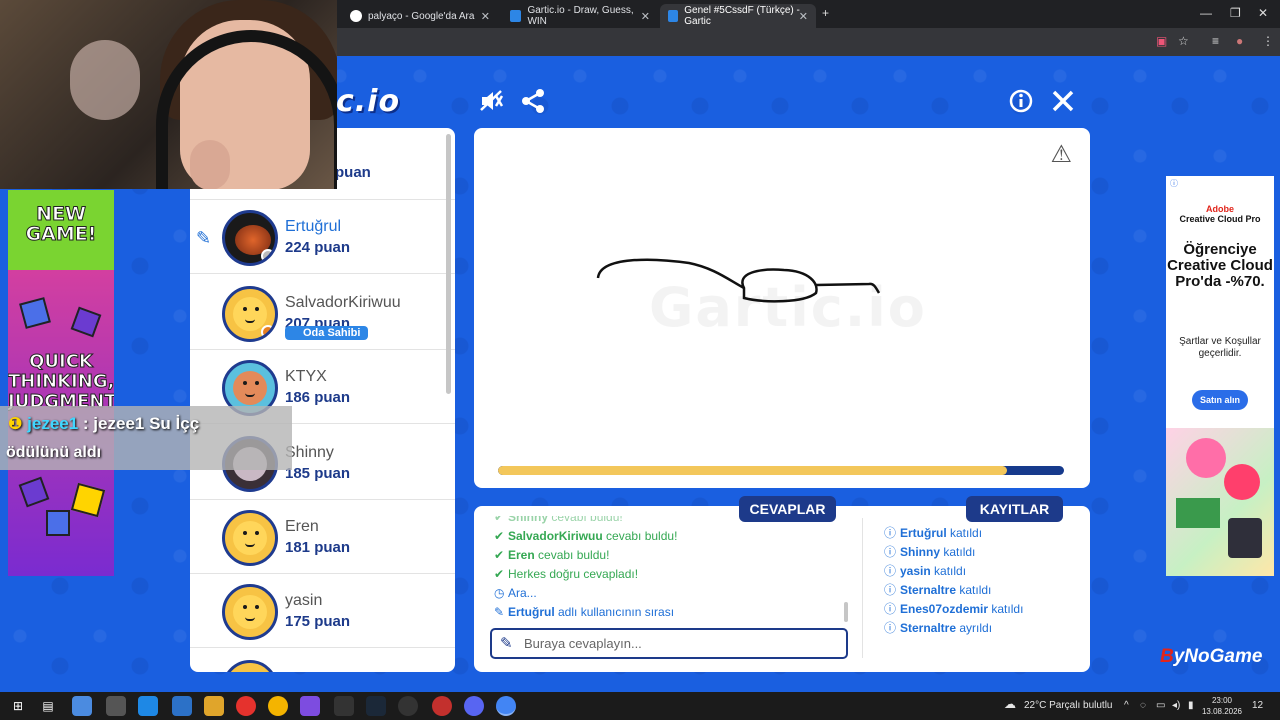  I want to click on notification-count: 12, so click(1257, 705).